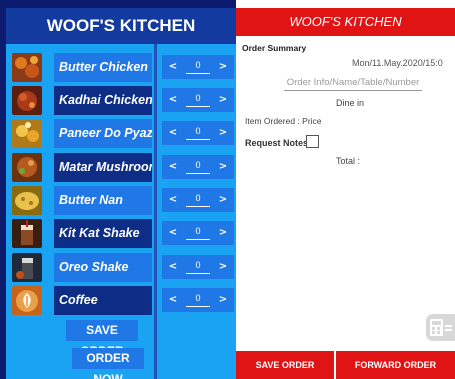 This screenshot has width=455, height=379. What do you see at coordinates (350, 103) in the screenshot?
I see `dine-in-text: Dine in` at bounding box center [350, 103].